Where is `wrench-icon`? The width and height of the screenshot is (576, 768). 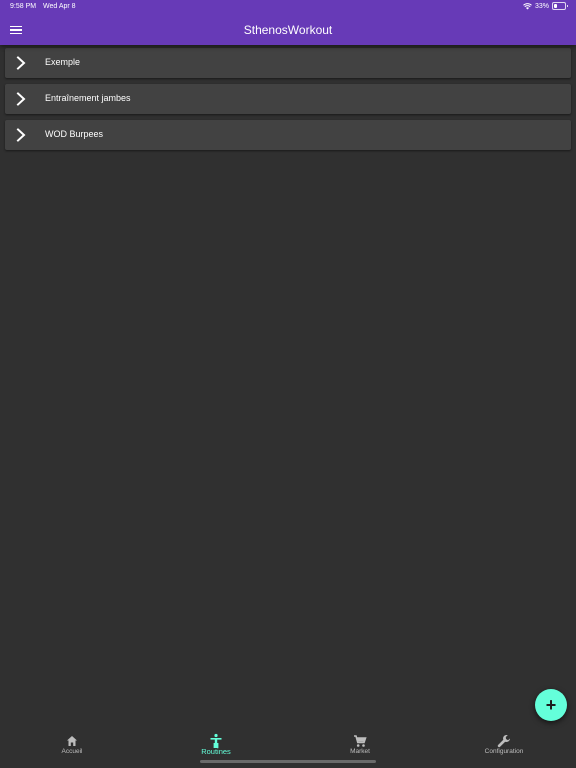 wrench-icon is located at coordinates (503, 741).